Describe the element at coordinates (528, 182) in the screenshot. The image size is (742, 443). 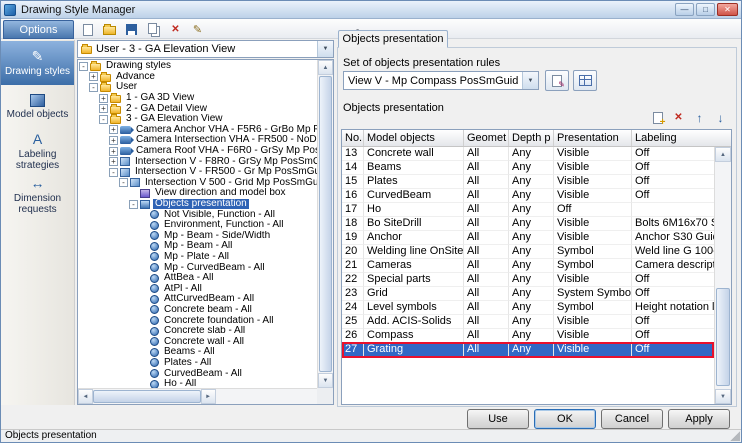
I see `table-row-15: 15 Plates All Any Visible Off` at that location.